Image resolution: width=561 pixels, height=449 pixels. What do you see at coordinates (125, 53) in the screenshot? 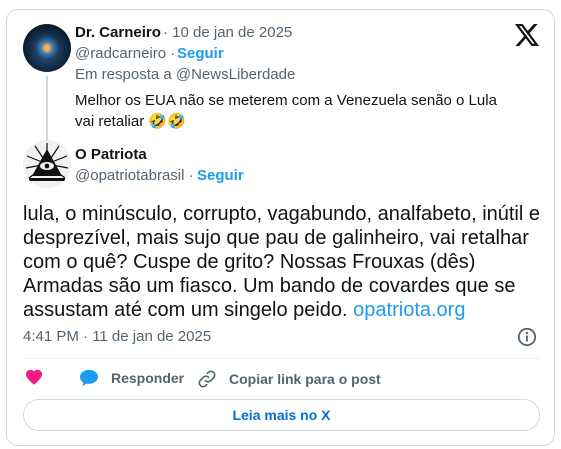
I see `parent-author-handle: @radcarneiro ·` at bounding box center [125, 53].